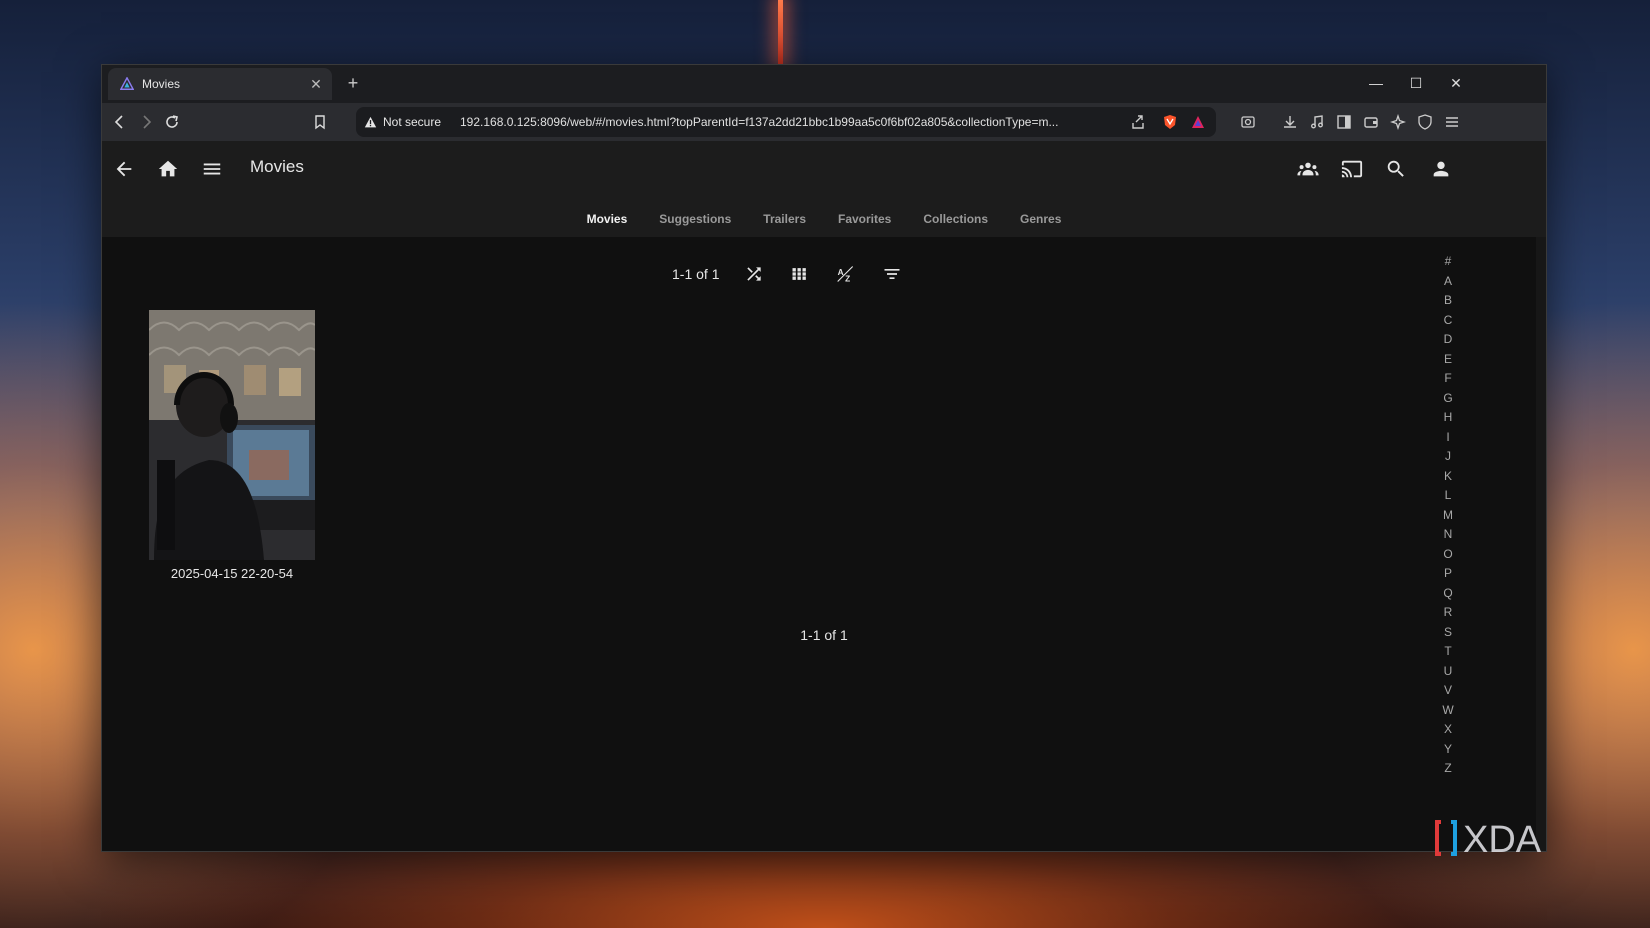 The width and height of the screenshot is (1650, 928). I want to click on tab-movies: Movies, so click(607, 219).